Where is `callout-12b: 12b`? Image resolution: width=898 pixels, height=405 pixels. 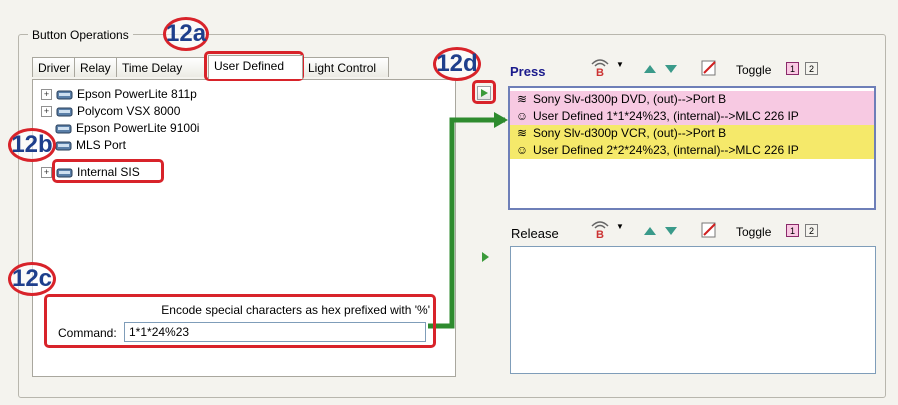
callout-12b: 12b is located at coordinates (32, 145).